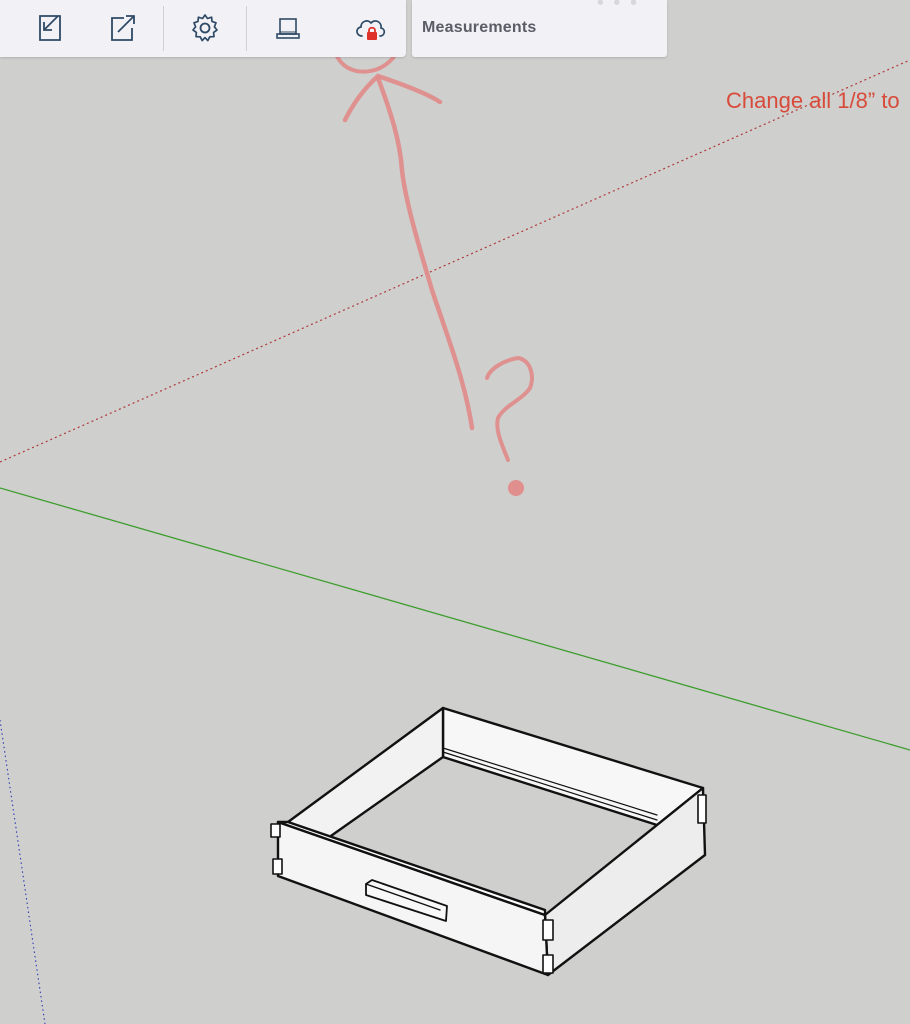 The height and width of the screenshot is (1024, 910). Describe the element at coordinates (488, 841) in the screenshot. I see `drawer-model` at that location.